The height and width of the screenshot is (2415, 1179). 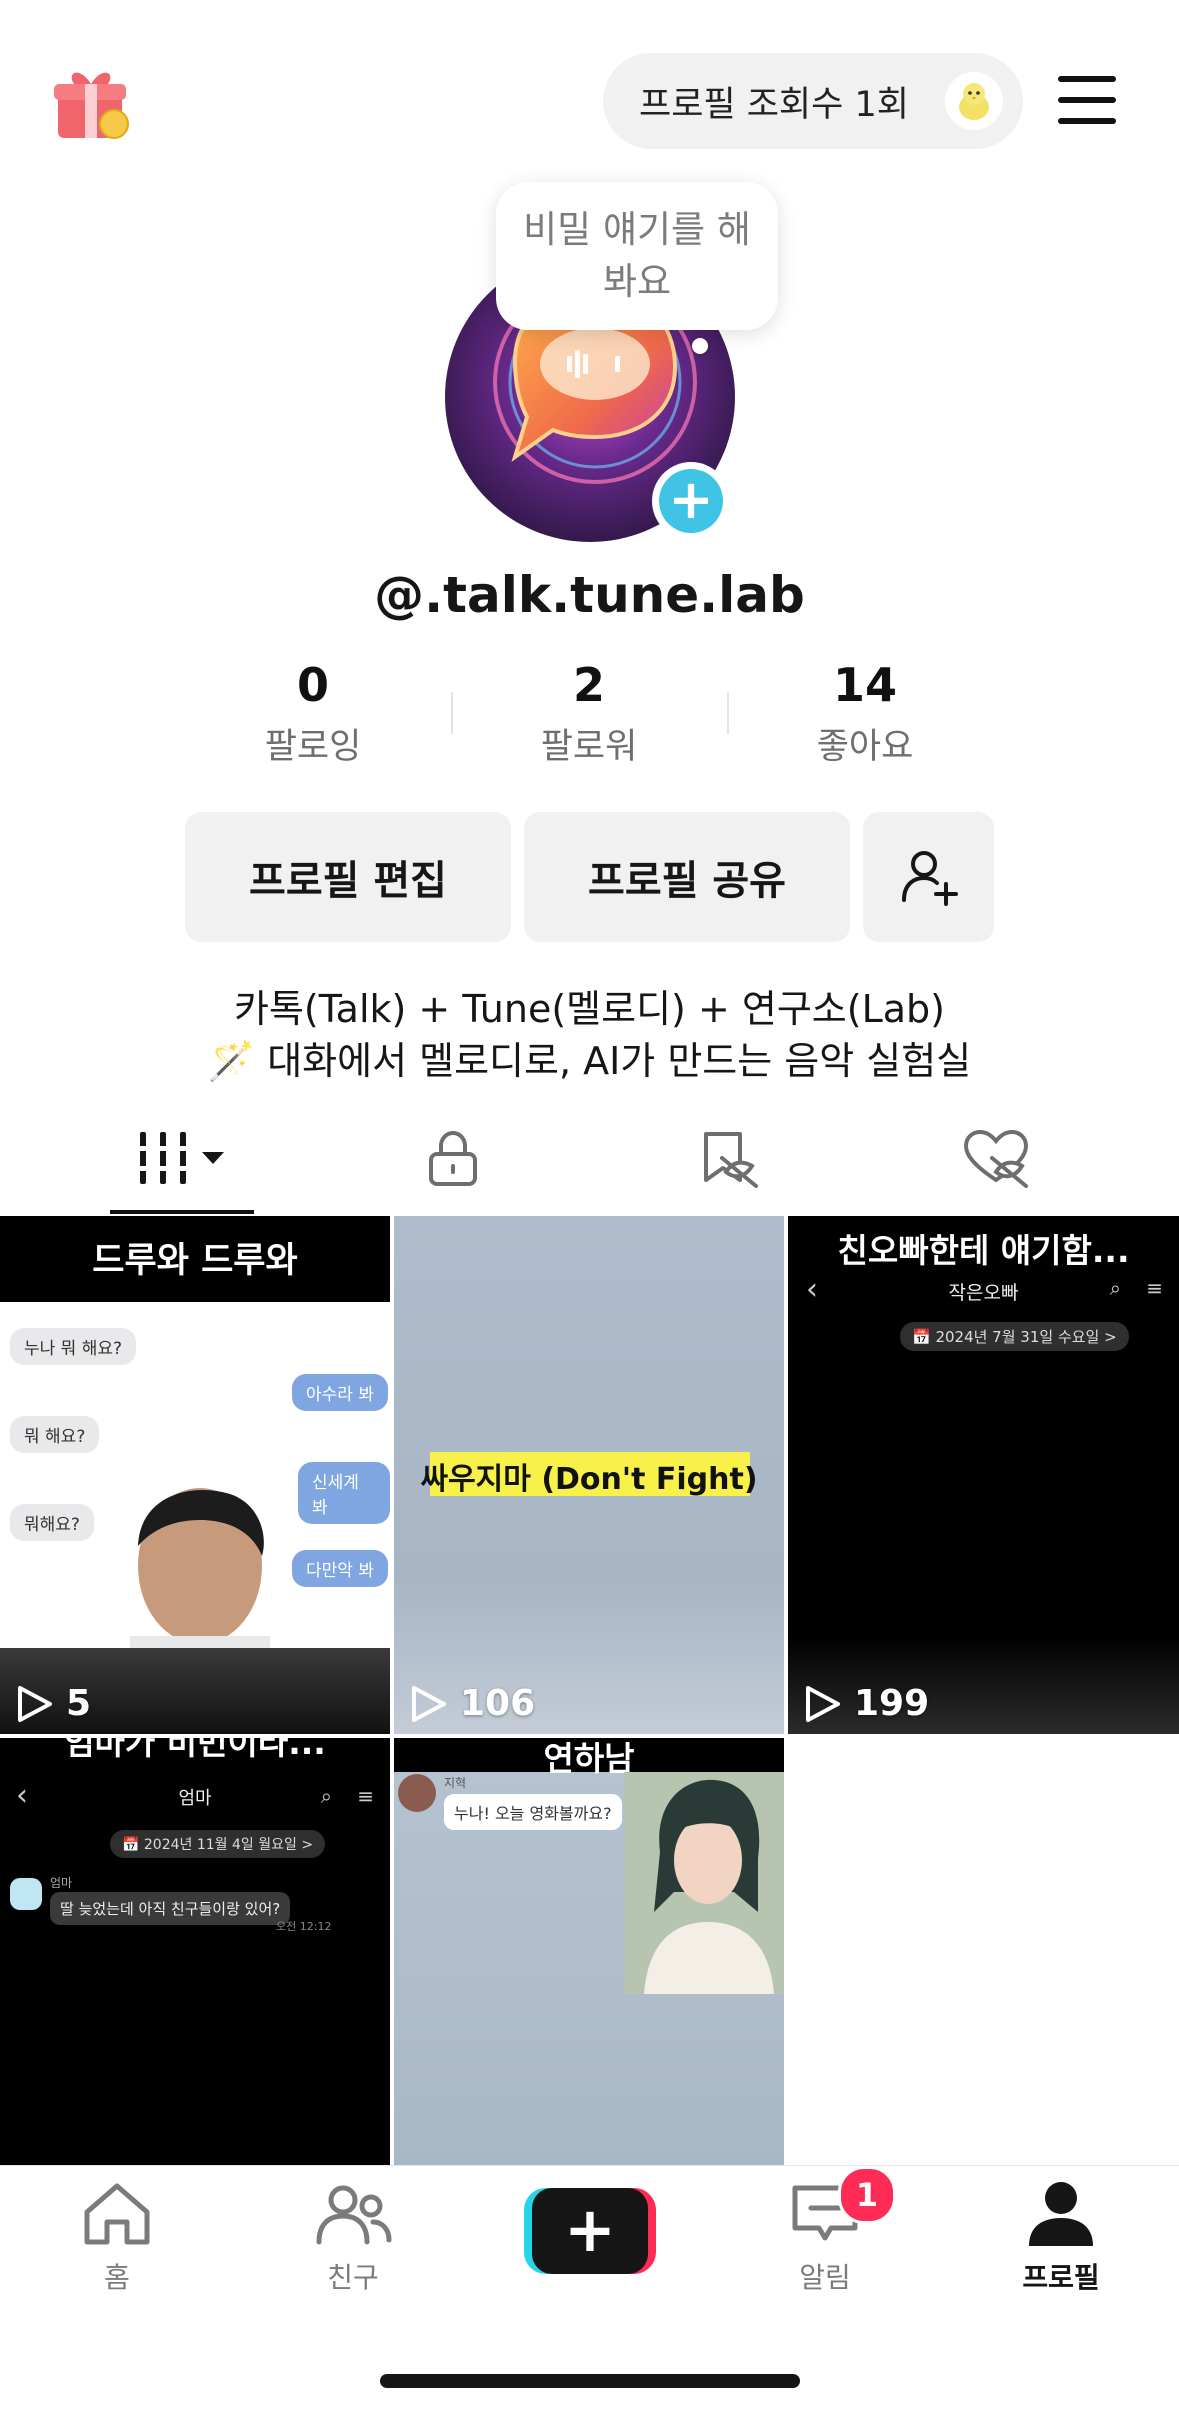 What do you see at coordinates (589, 713) in the screenshot?
I see `stat-followers: 2 팔로워` at bounding box center [589, 713].